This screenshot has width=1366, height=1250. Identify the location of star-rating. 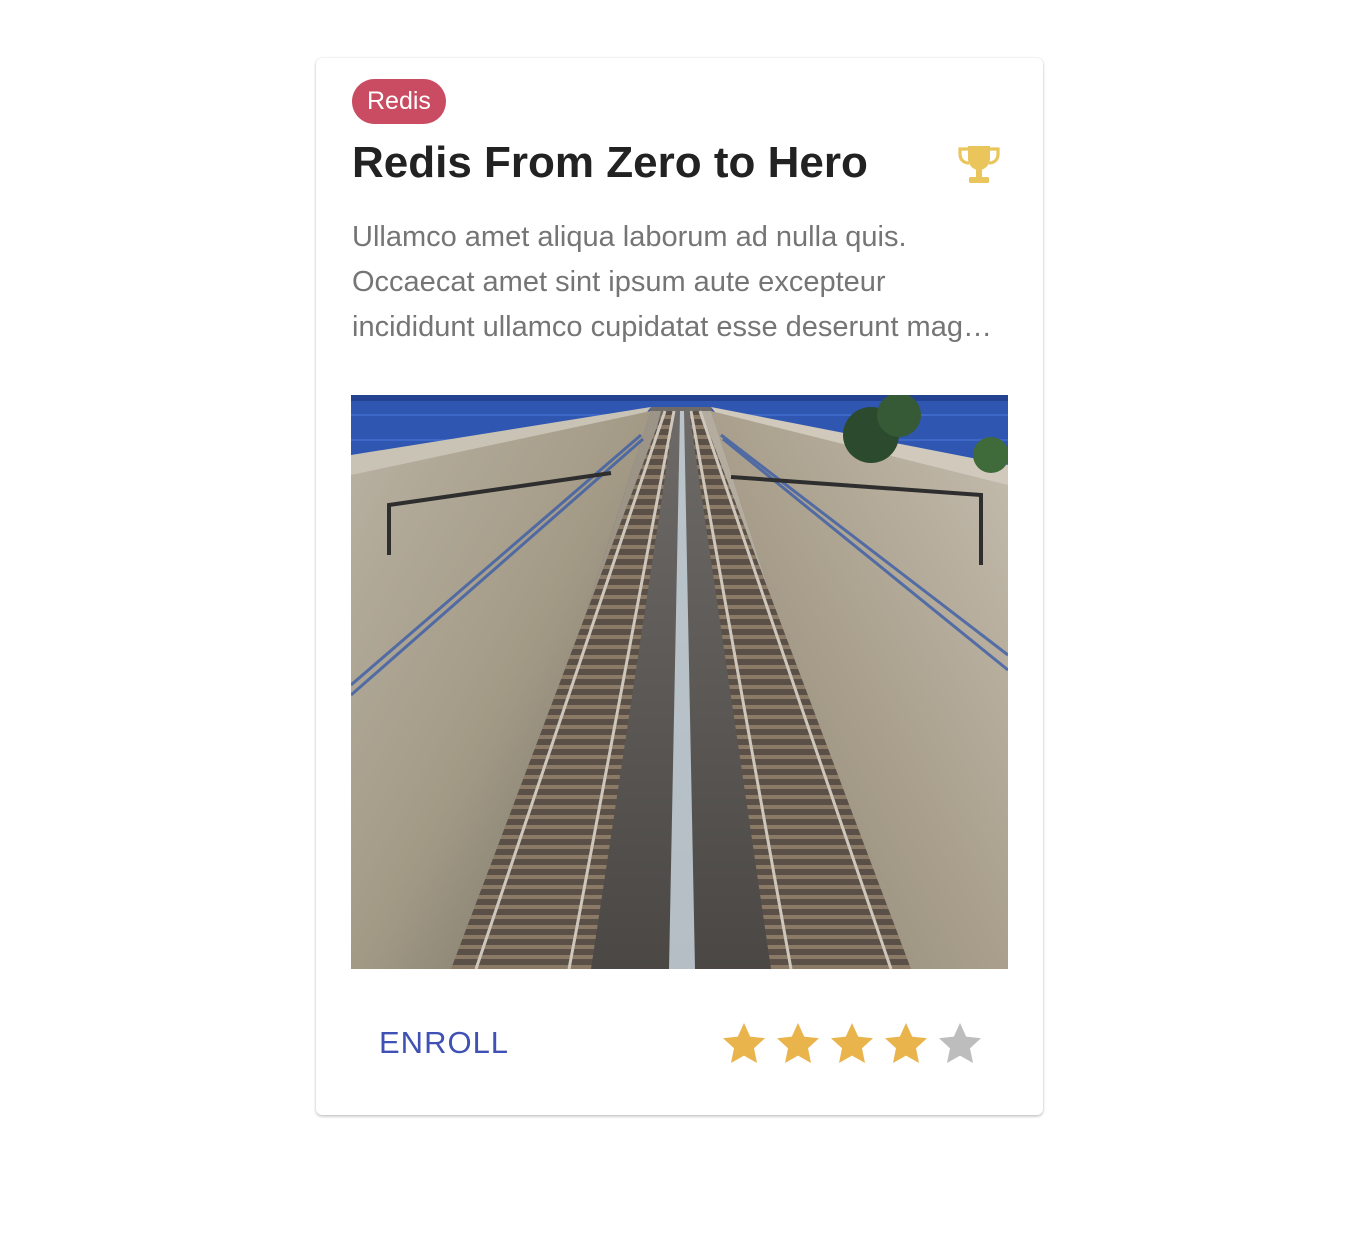
(852, 1045).